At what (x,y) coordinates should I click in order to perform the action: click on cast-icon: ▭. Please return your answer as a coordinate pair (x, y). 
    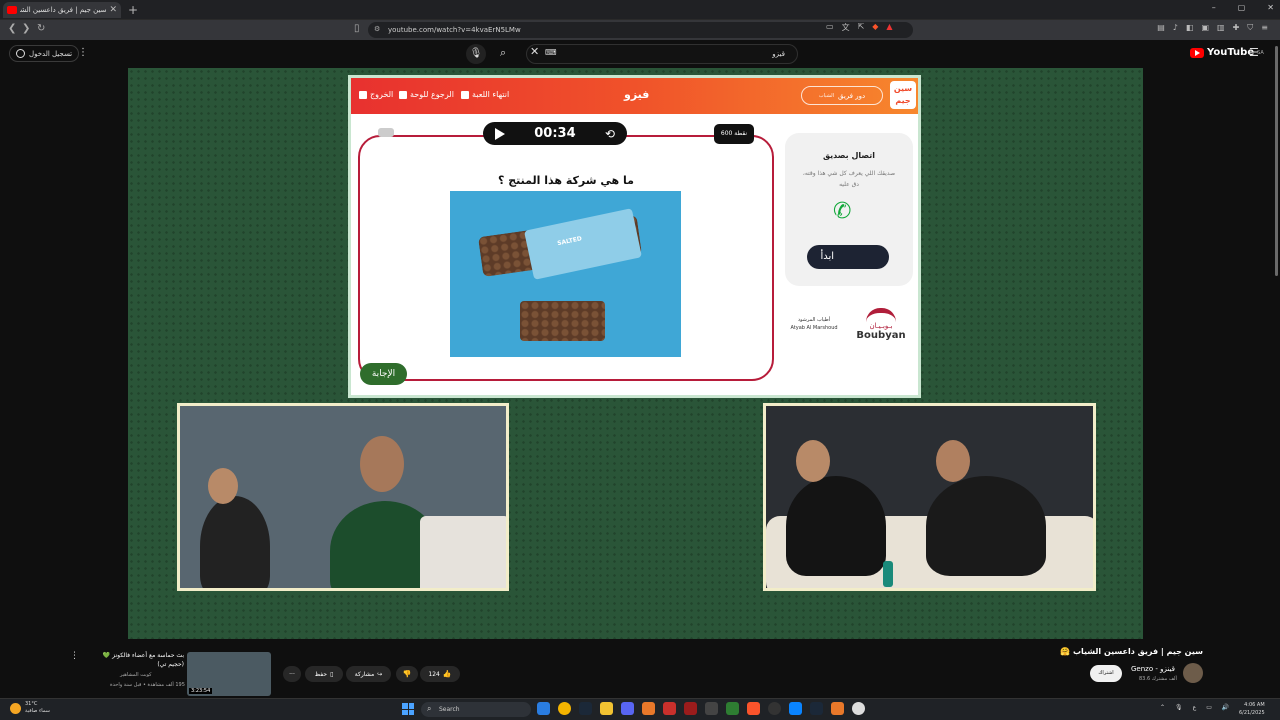
    Looking at the image, I should click on (830, 27).